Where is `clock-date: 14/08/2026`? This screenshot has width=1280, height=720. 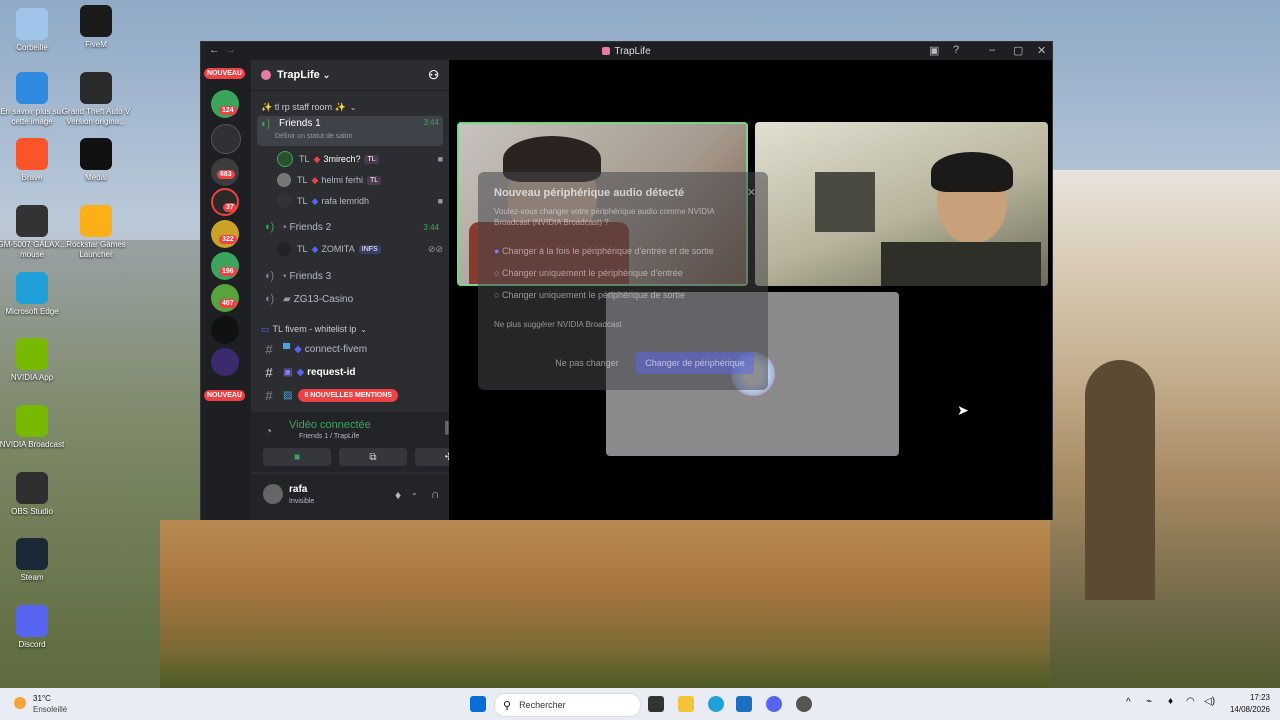
clock-date: 14/08/2026 is located at coordinates (1247, 709).